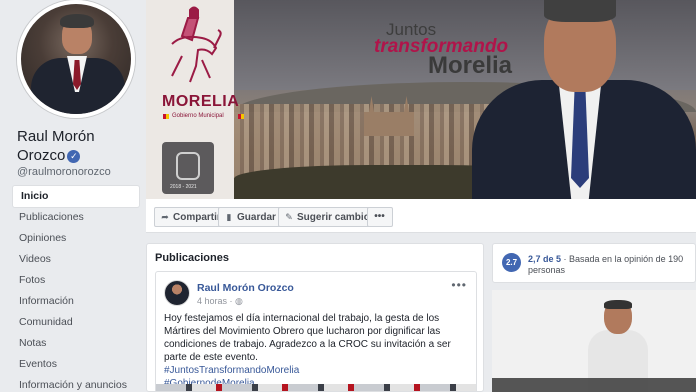 The width and height of the screenshot is (696, 392). Describe the element at coordinates (76, 259) in the screenshot. I see `nav-item-videos: Videos` at that location.